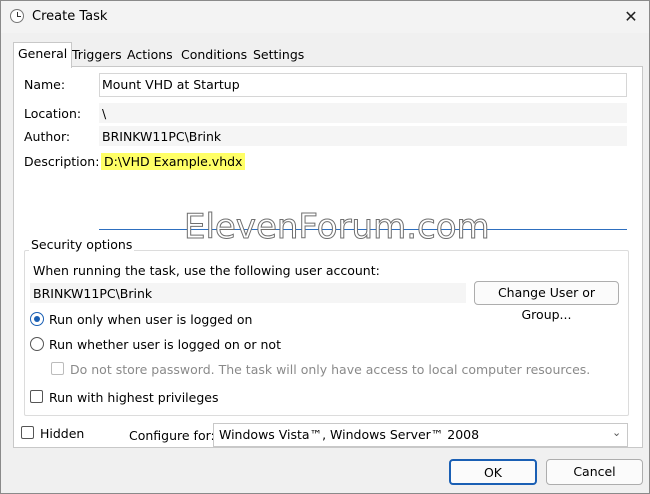 The width and height of the screenshot is (650, 494). What do you see at coordinates (62, 161) in the screenshot?
I see `description-label: Description:` at bounding box center [62, 161].